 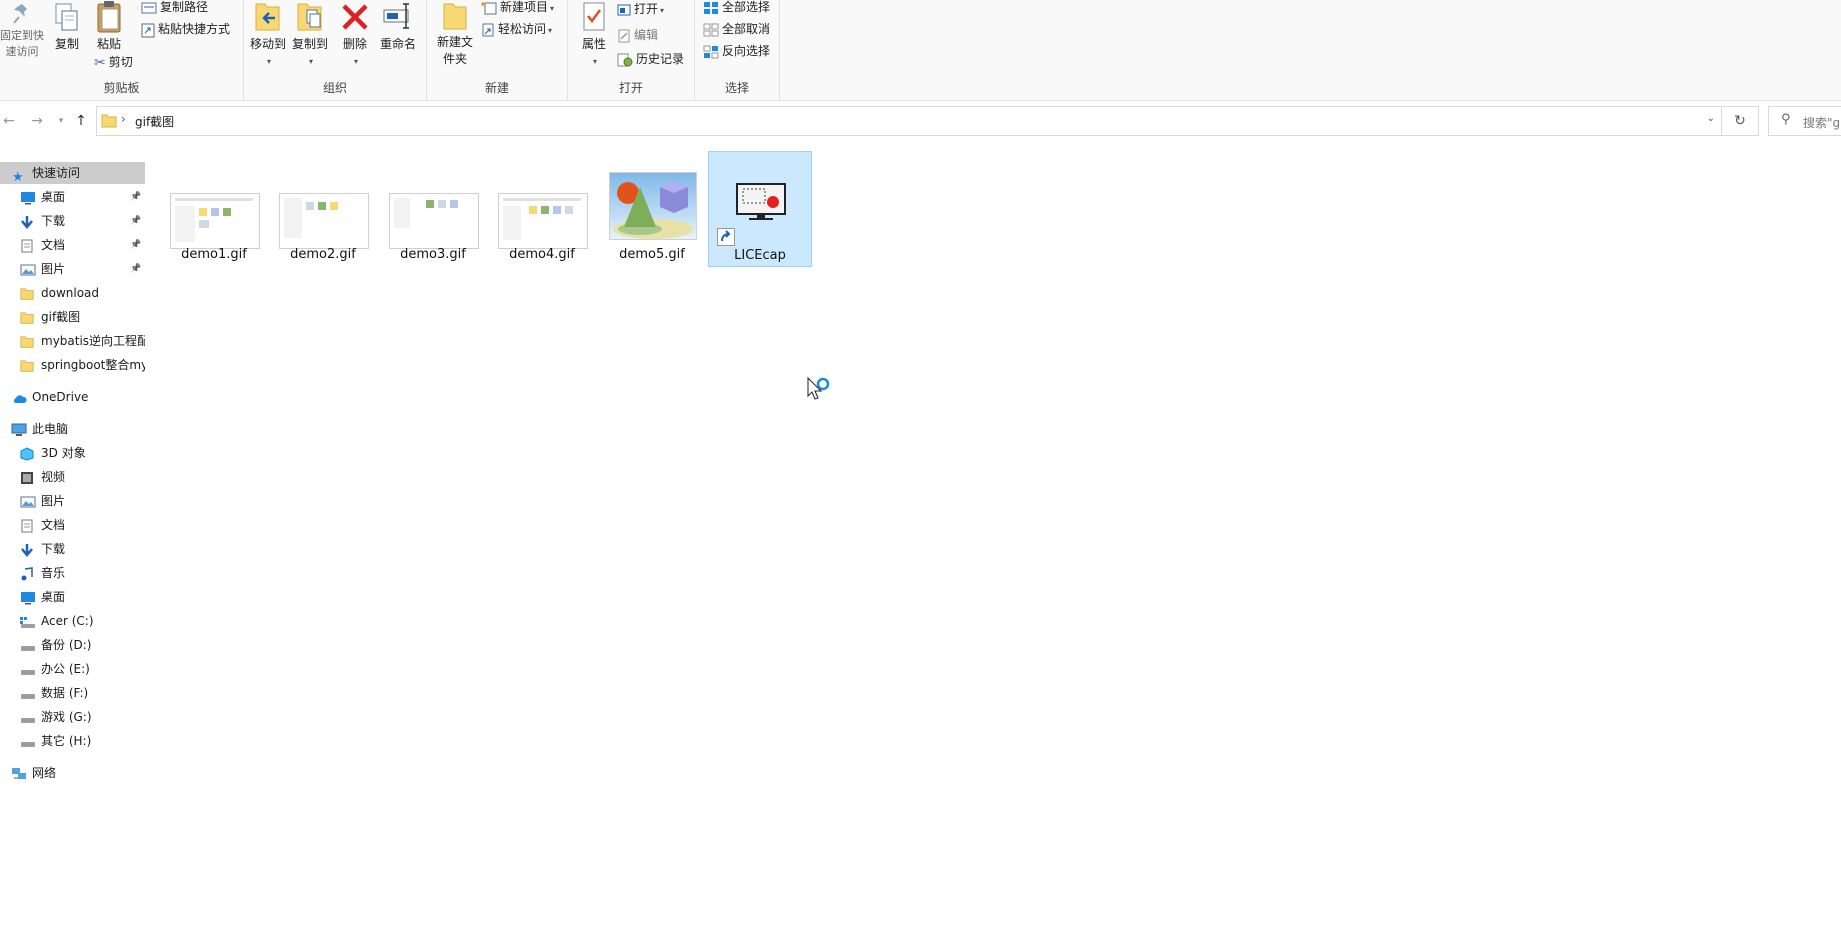 What do you see at coordinates (67, 621) in the screenshot?
I see `nav-item-label: Acer (C:)` at bounding box center [67, 621].